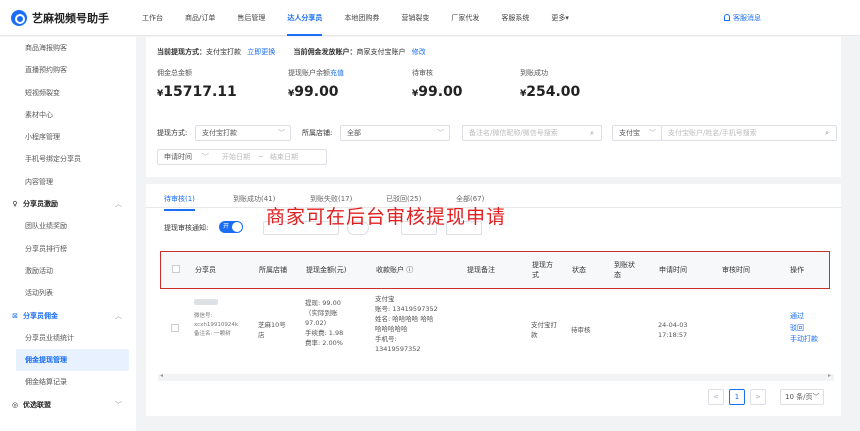  Describe the element at coordinates (152, 18) in the screenshot. I see `nav-workbench: 工作台` at that location.